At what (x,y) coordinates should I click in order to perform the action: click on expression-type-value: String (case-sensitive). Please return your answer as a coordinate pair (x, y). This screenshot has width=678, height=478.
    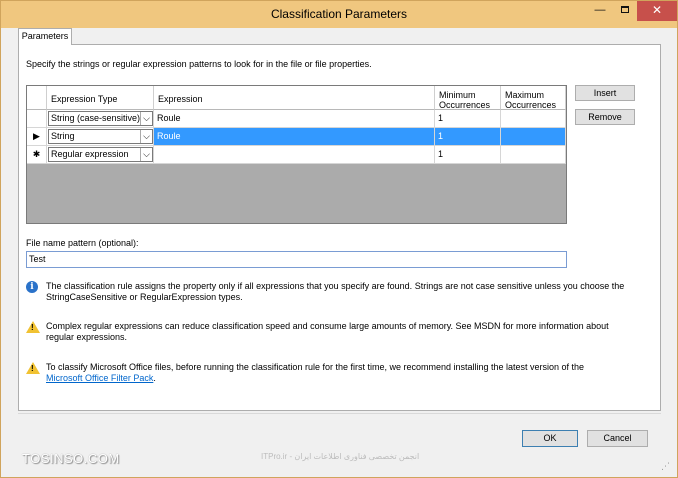
    Looking at the image, I should click on (96, 118).